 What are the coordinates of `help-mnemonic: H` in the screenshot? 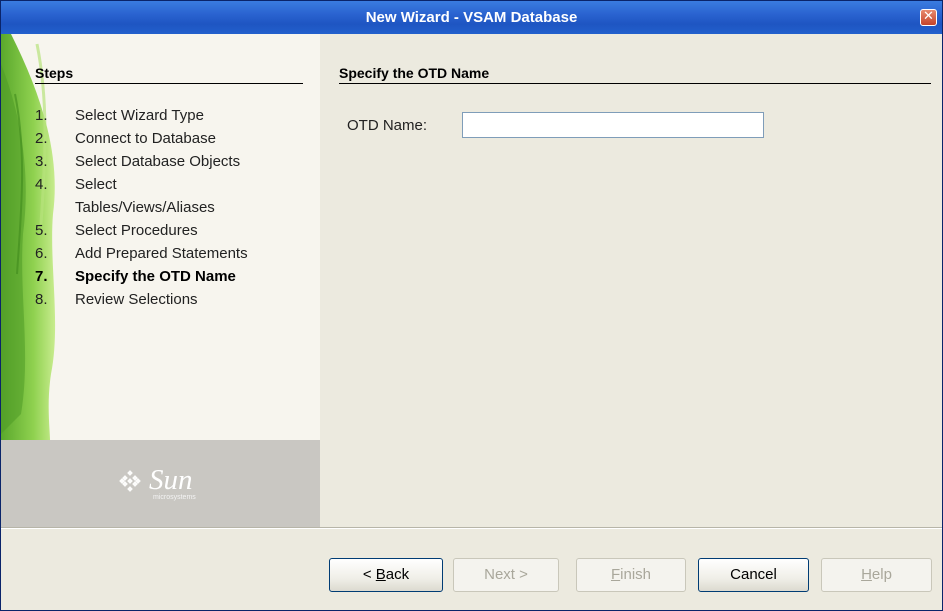 It's located at (866, 574).